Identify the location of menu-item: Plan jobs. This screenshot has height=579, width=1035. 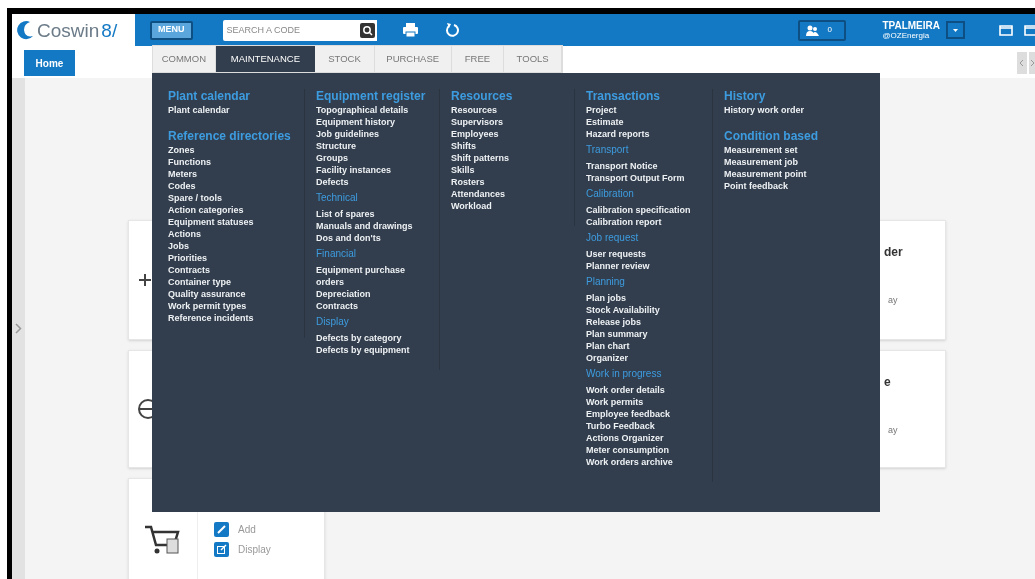
(648, 298).